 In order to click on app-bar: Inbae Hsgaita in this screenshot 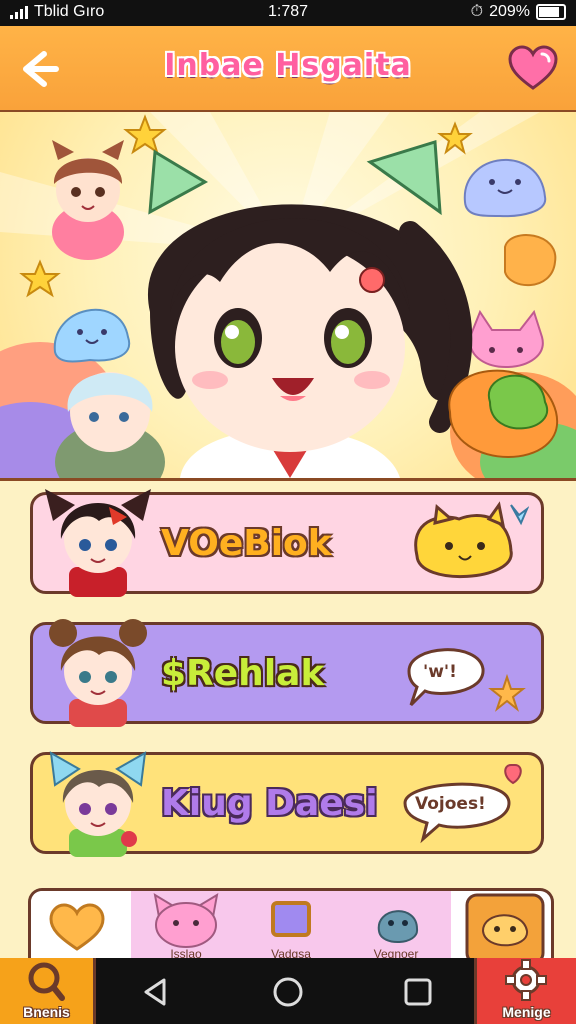, I will do `click(288, 69)`.